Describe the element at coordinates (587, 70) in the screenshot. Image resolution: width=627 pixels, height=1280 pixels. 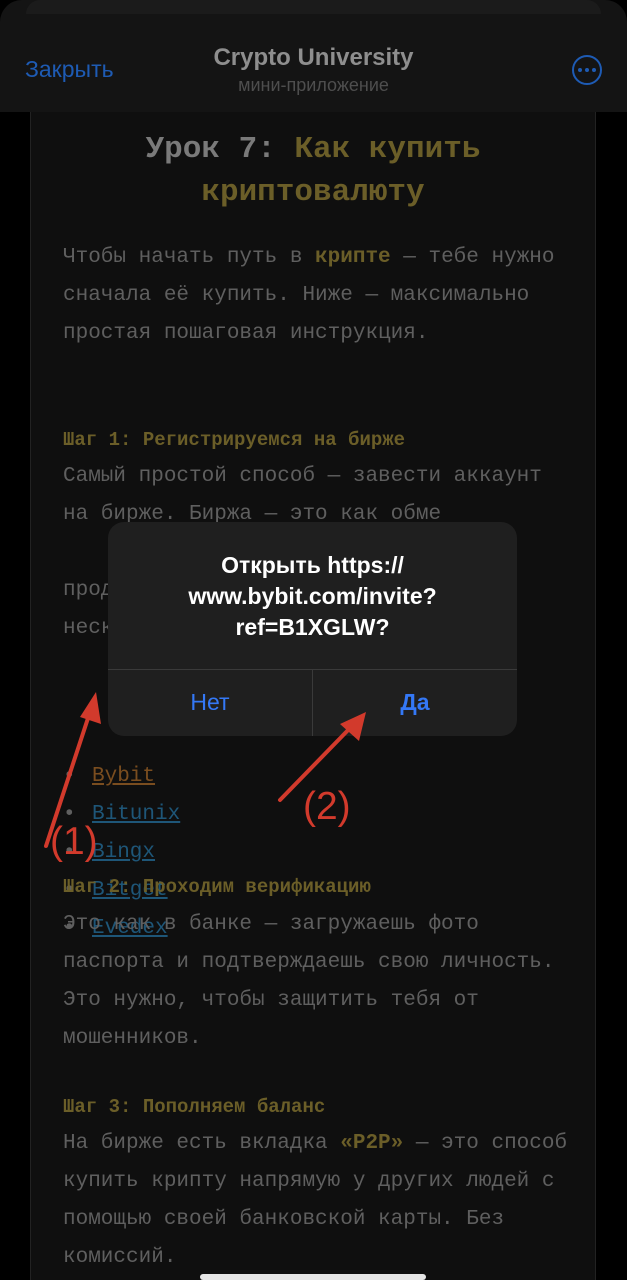
I see `ellipsis-circle-icon` at that location.